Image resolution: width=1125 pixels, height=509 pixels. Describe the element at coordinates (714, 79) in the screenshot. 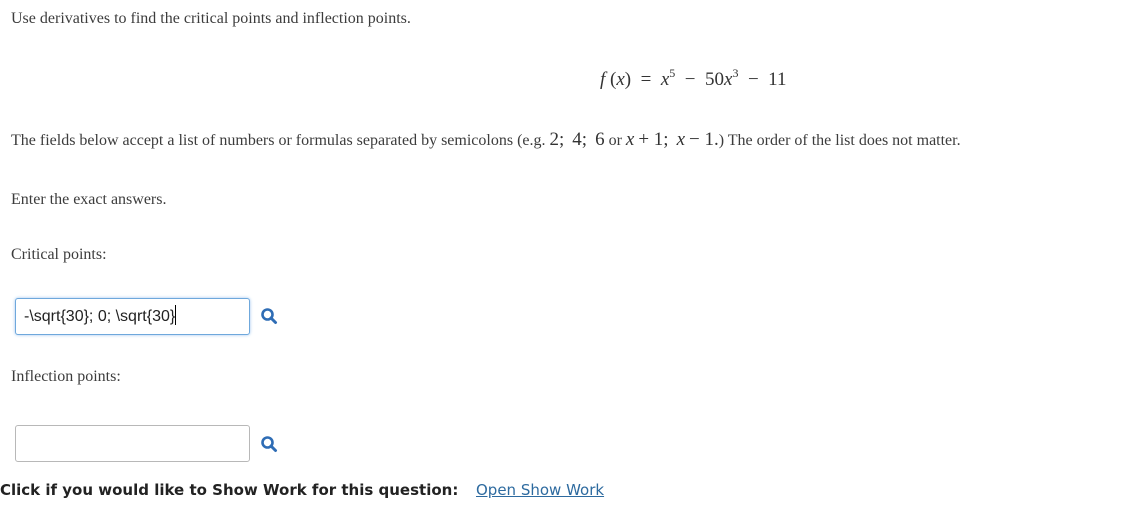

I see `formula-term2-coef: 50` at that location.